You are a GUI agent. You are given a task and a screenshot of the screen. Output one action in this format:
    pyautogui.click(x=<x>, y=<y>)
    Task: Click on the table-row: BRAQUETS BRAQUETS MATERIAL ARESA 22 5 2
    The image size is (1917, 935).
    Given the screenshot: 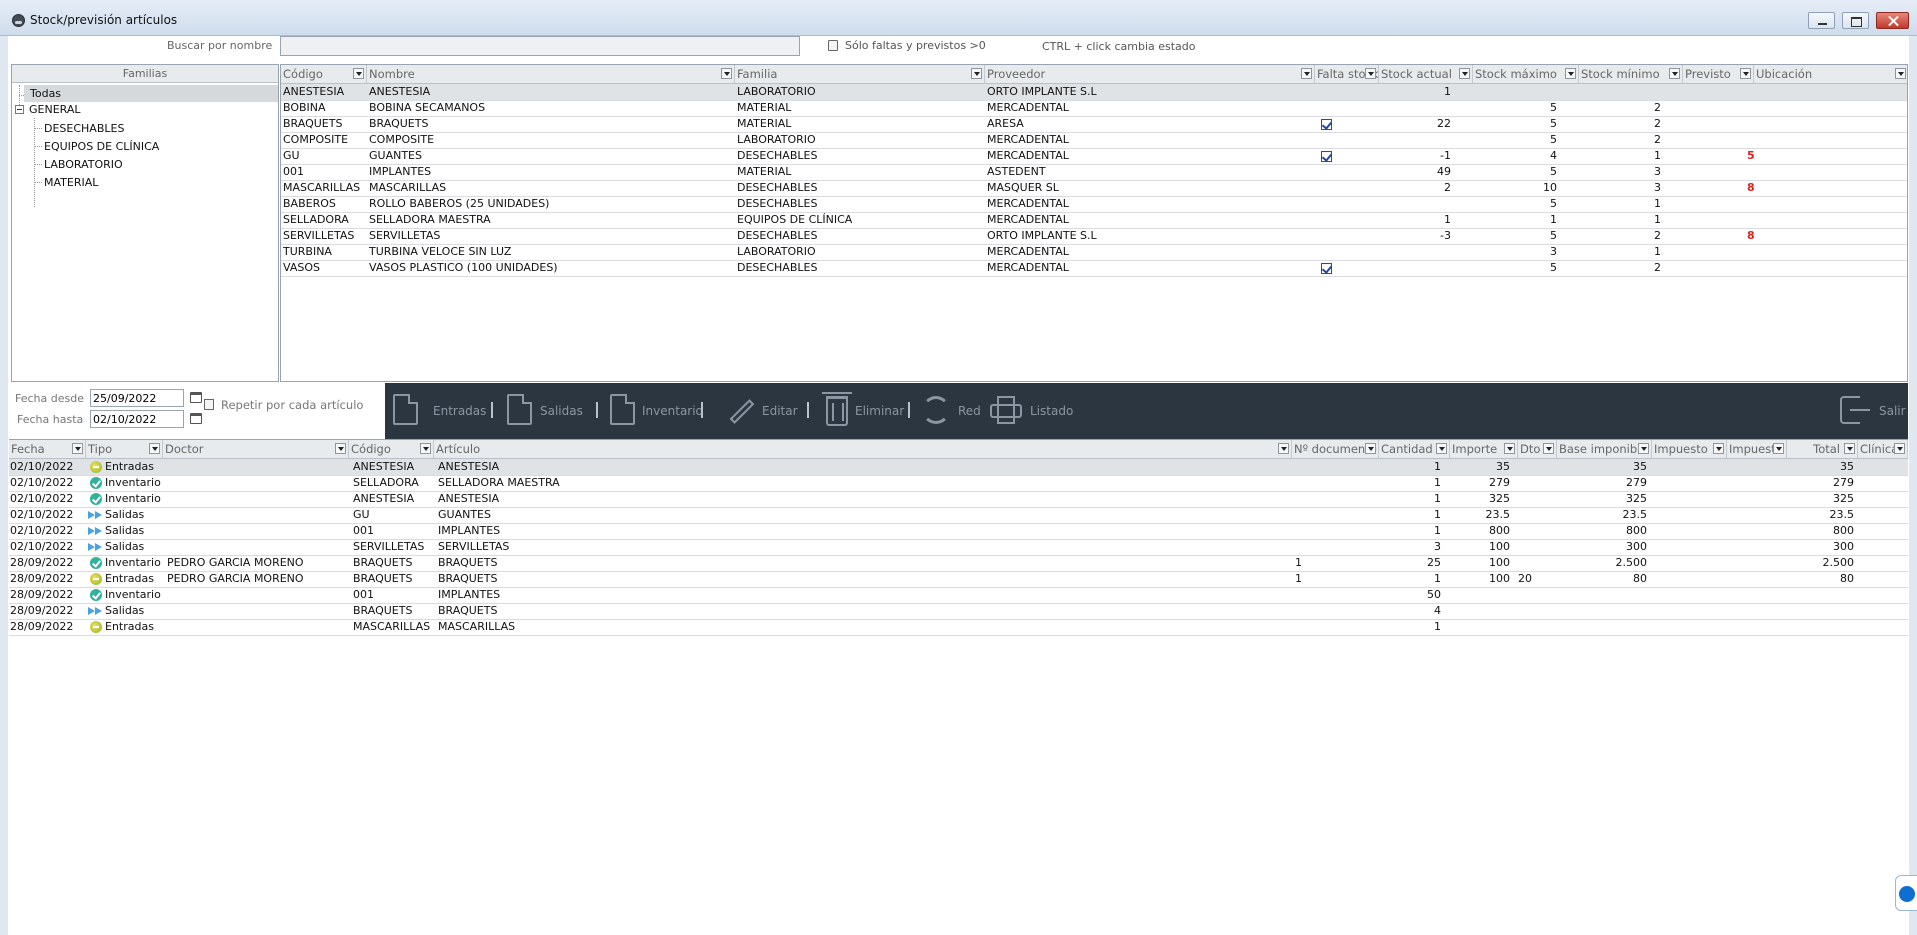 What is the action you would take?
    pyautogui.click(x=1094, y=124)
    